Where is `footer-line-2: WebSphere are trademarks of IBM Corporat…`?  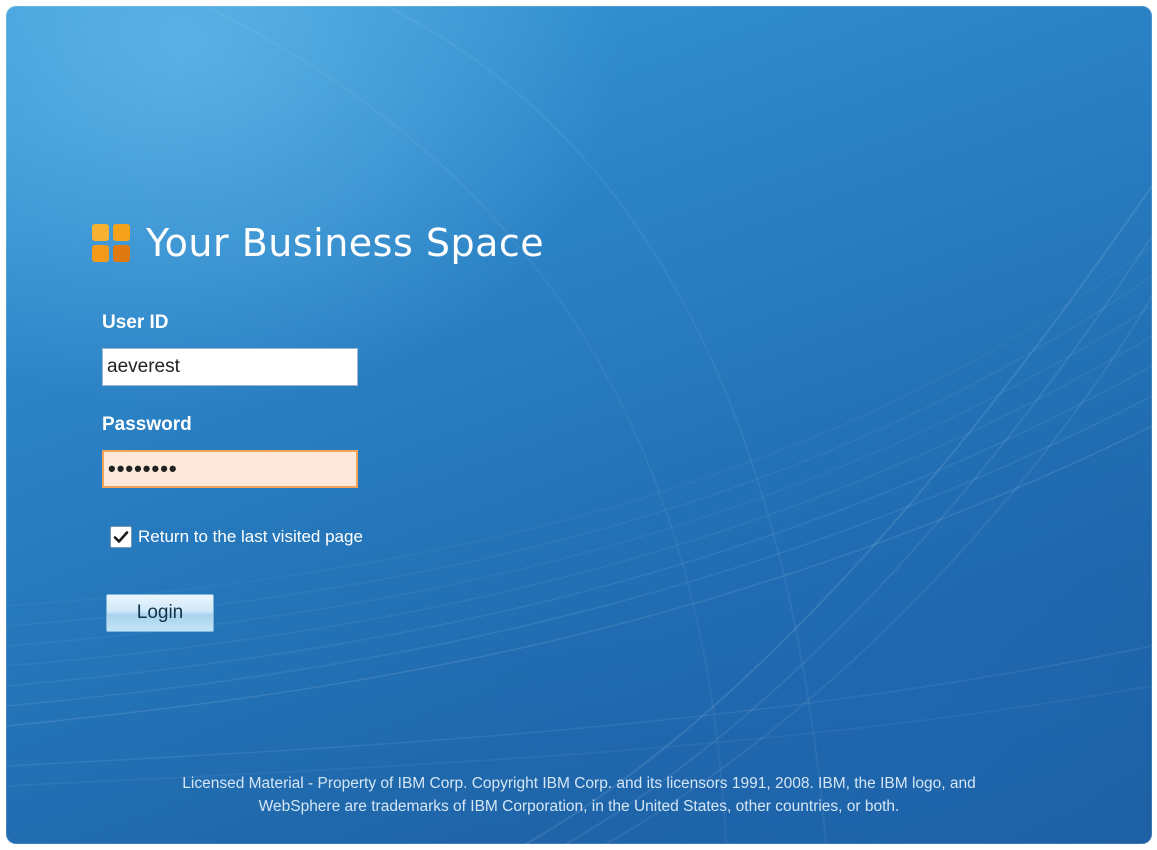 footer-line-2: WebSphere are trademarks of IBM Corporat… is located at coordinates (579, 806).